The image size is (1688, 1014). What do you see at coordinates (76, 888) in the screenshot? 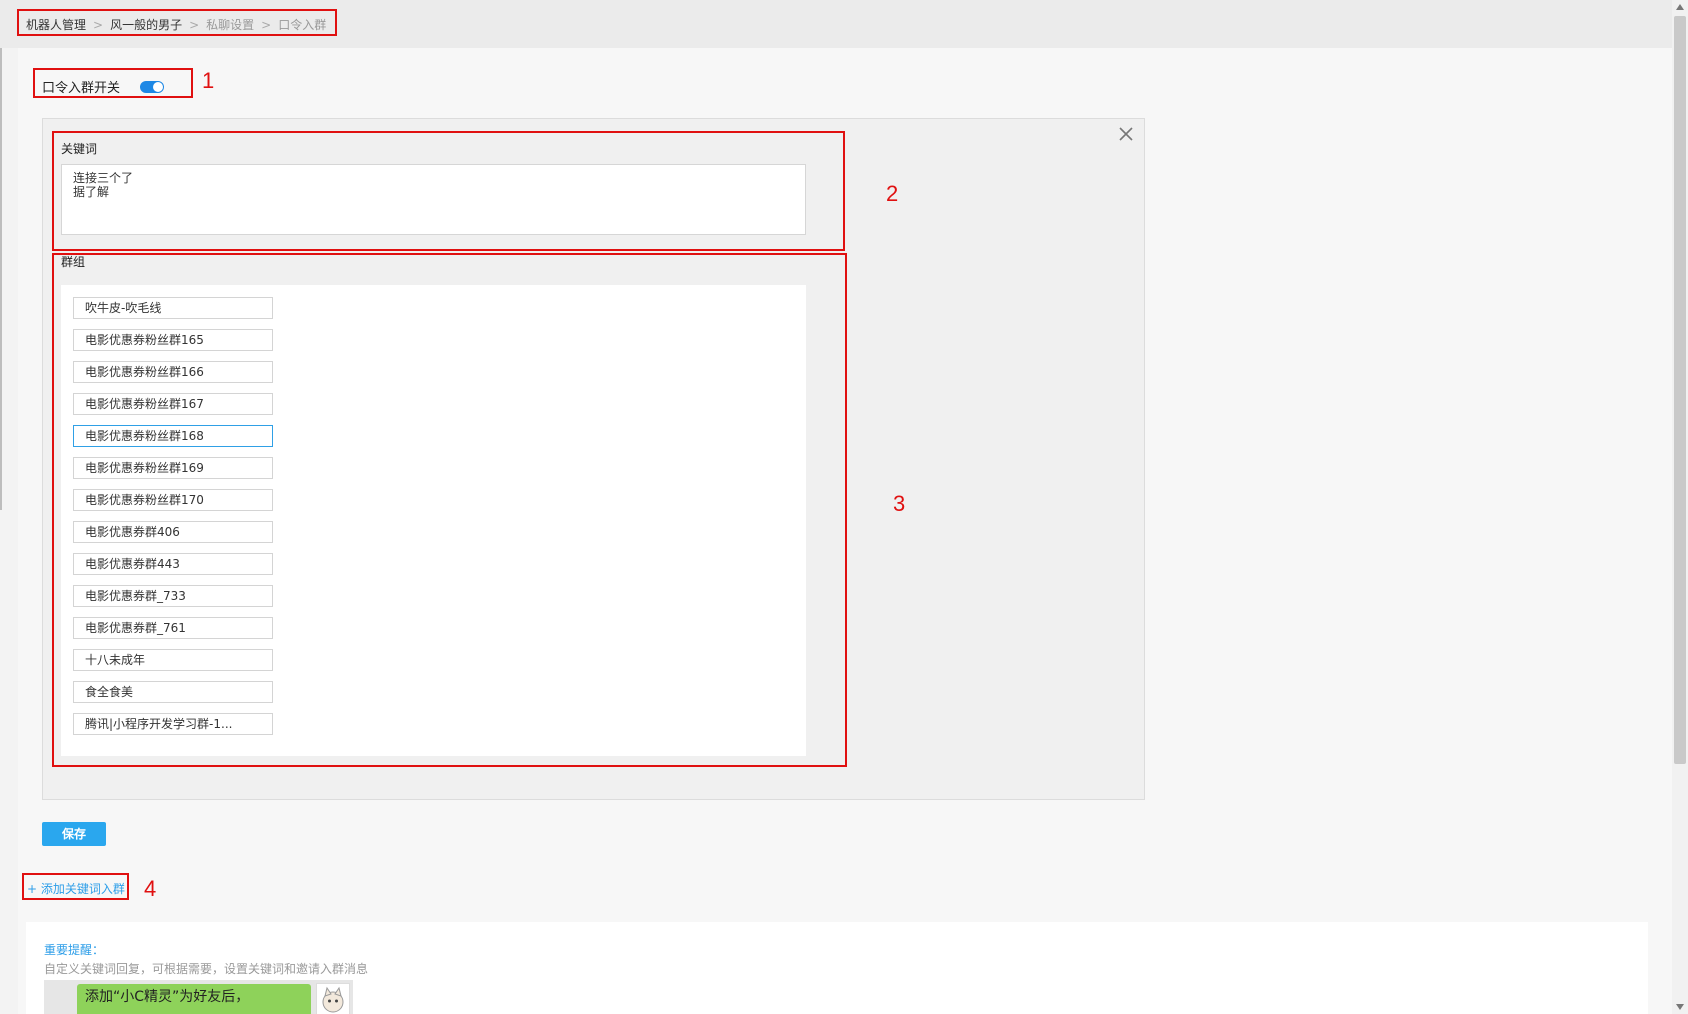
I see `add-keyword-join-link: + 添加关键词入群` at bounding box center [76, 888].